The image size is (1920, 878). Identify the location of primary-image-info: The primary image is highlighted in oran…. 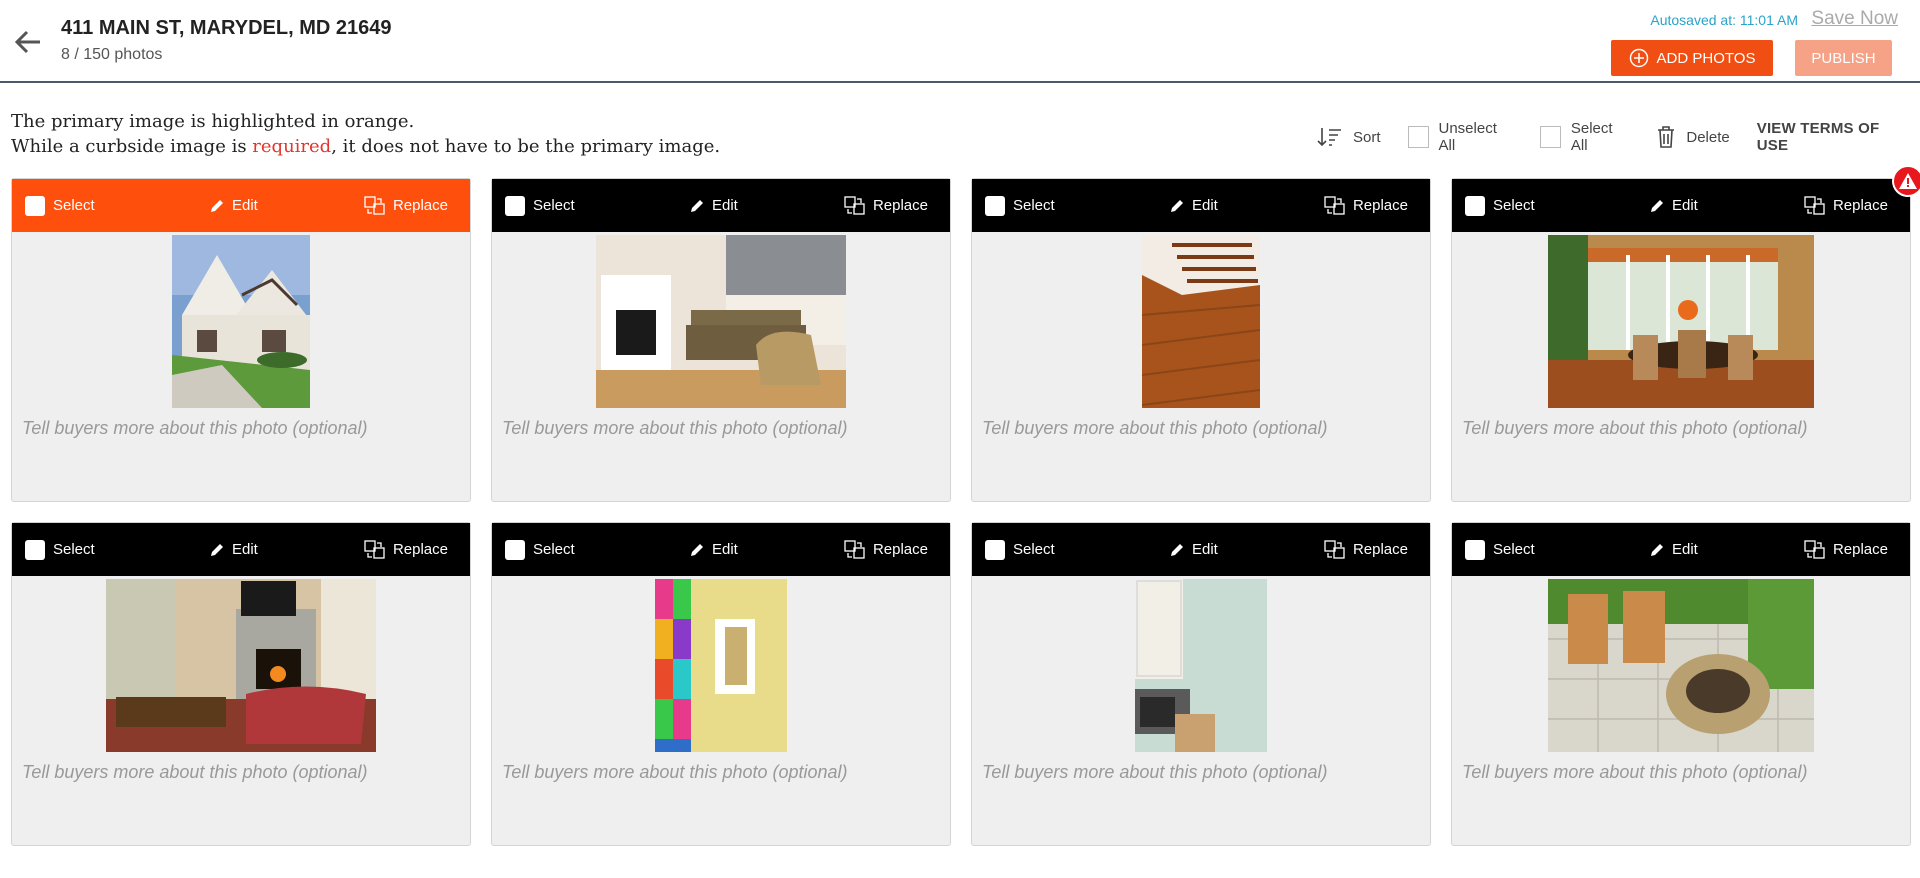
(365, 134).